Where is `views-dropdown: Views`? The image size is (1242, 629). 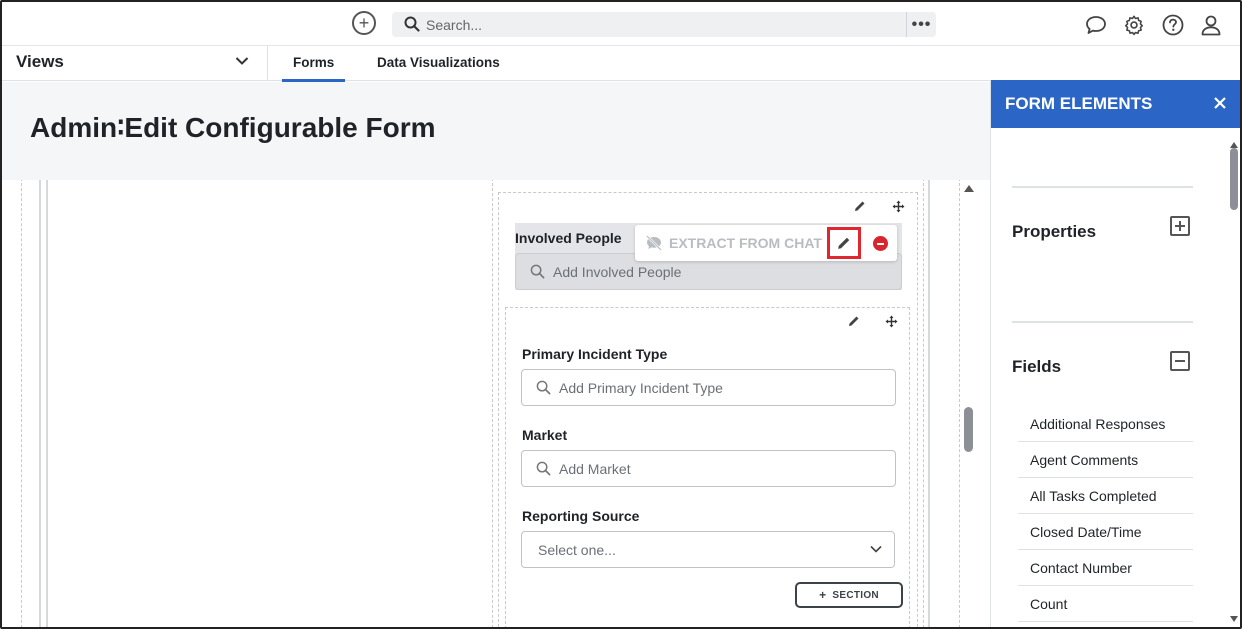 views-dropdown: Views is located at coordinates (135, 63).